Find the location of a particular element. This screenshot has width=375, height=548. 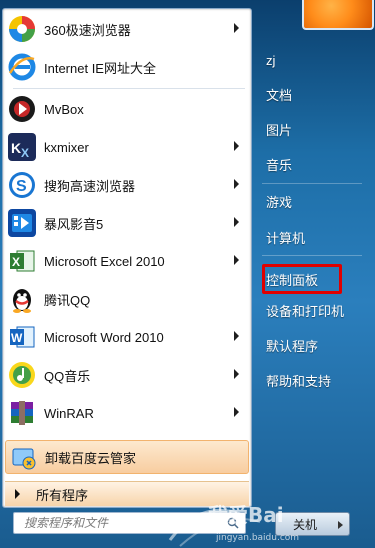

right-item-devices-printers: 设备和打印机 is located at coordinates (310, 310).